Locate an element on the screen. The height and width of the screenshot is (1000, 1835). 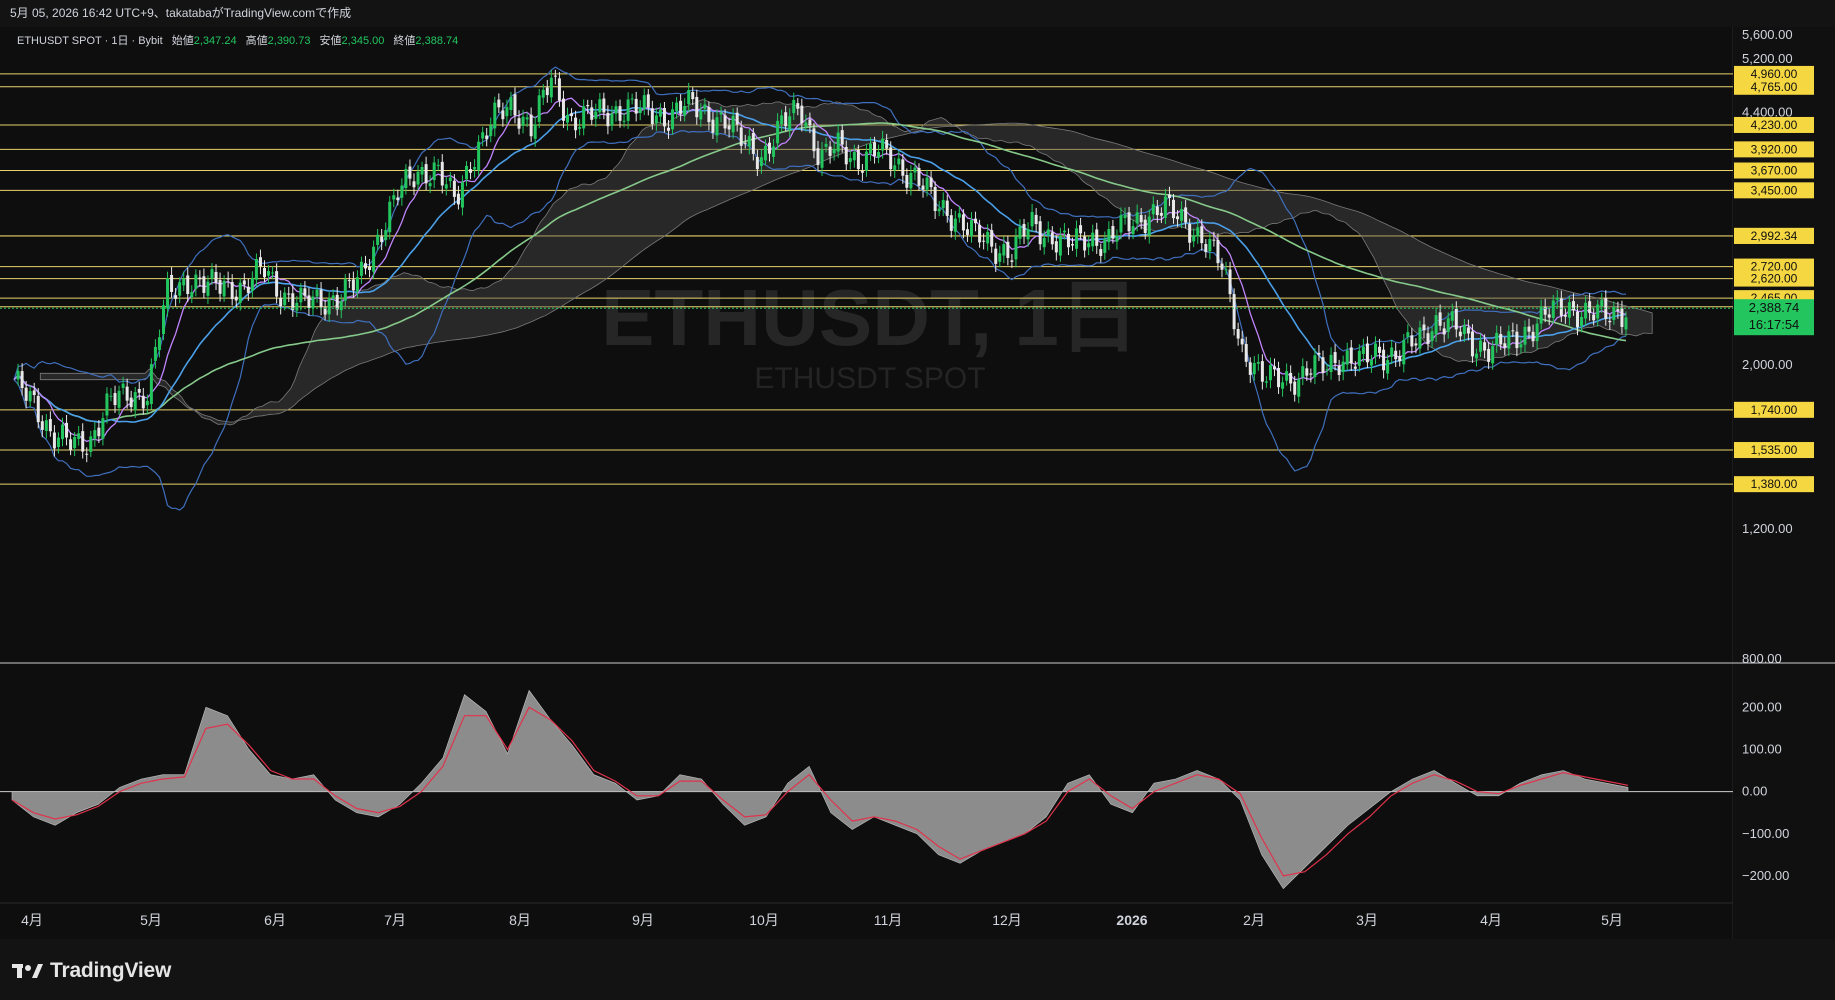
footer-bar: TradingView is located at coordinates (917, 969).